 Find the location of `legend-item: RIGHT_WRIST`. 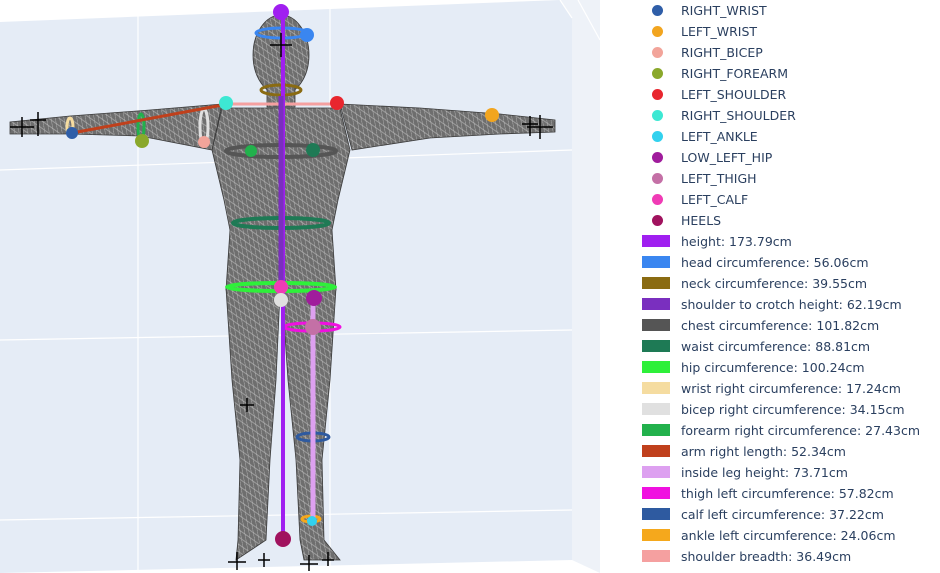

legend-item: RIGHT_WRIST is located at coordinates (701, 10).